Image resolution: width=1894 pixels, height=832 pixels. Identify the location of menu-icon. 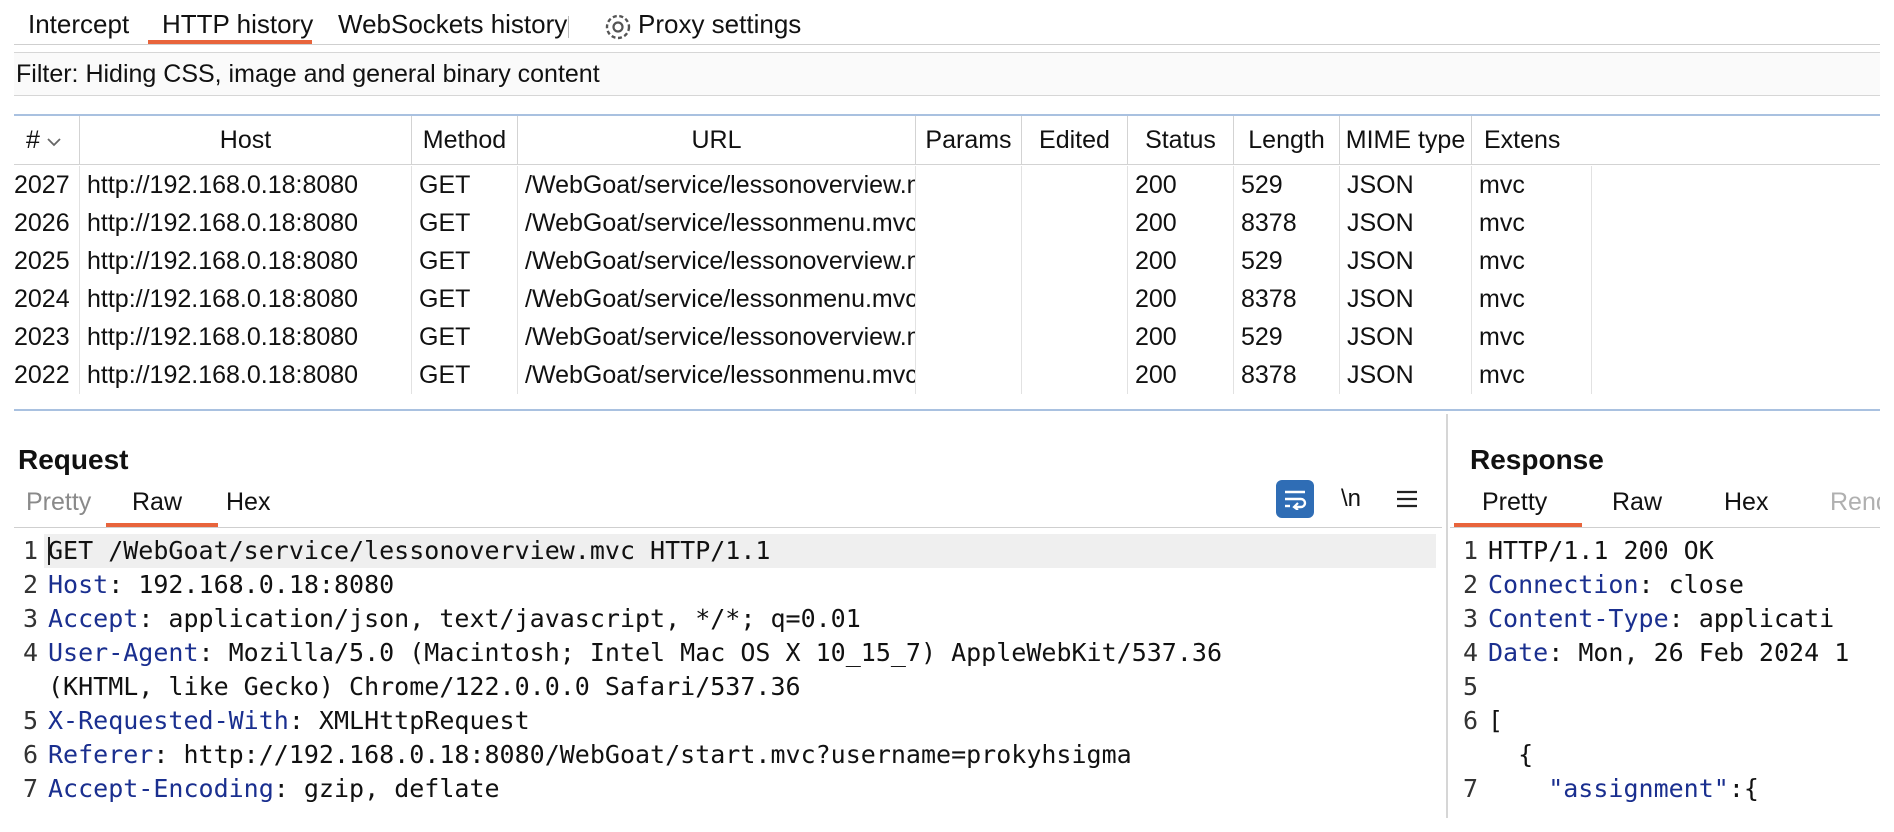
(1407, 499).